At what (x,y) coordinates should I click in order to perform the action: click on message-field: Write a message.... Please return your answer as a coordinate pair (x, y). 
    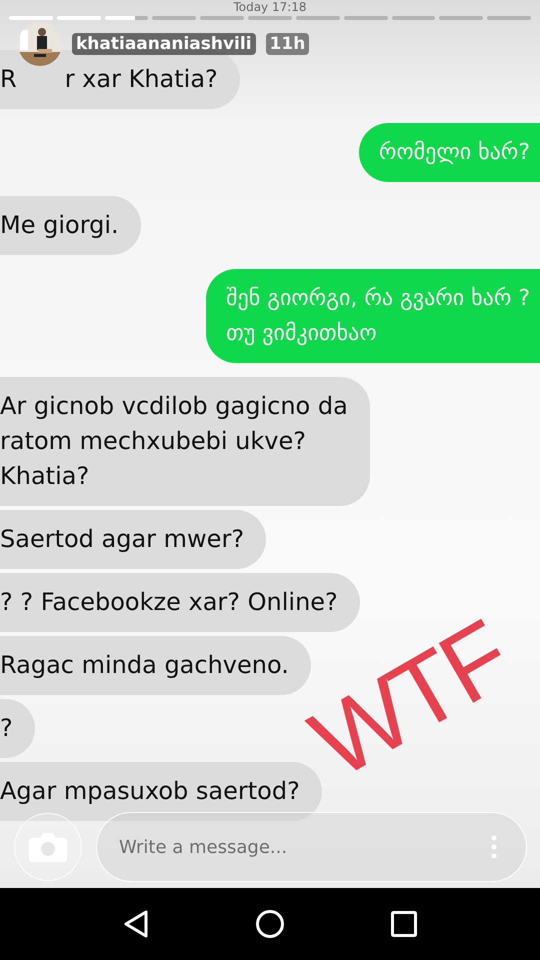
    Looking at the image, I should click on (311, 847).